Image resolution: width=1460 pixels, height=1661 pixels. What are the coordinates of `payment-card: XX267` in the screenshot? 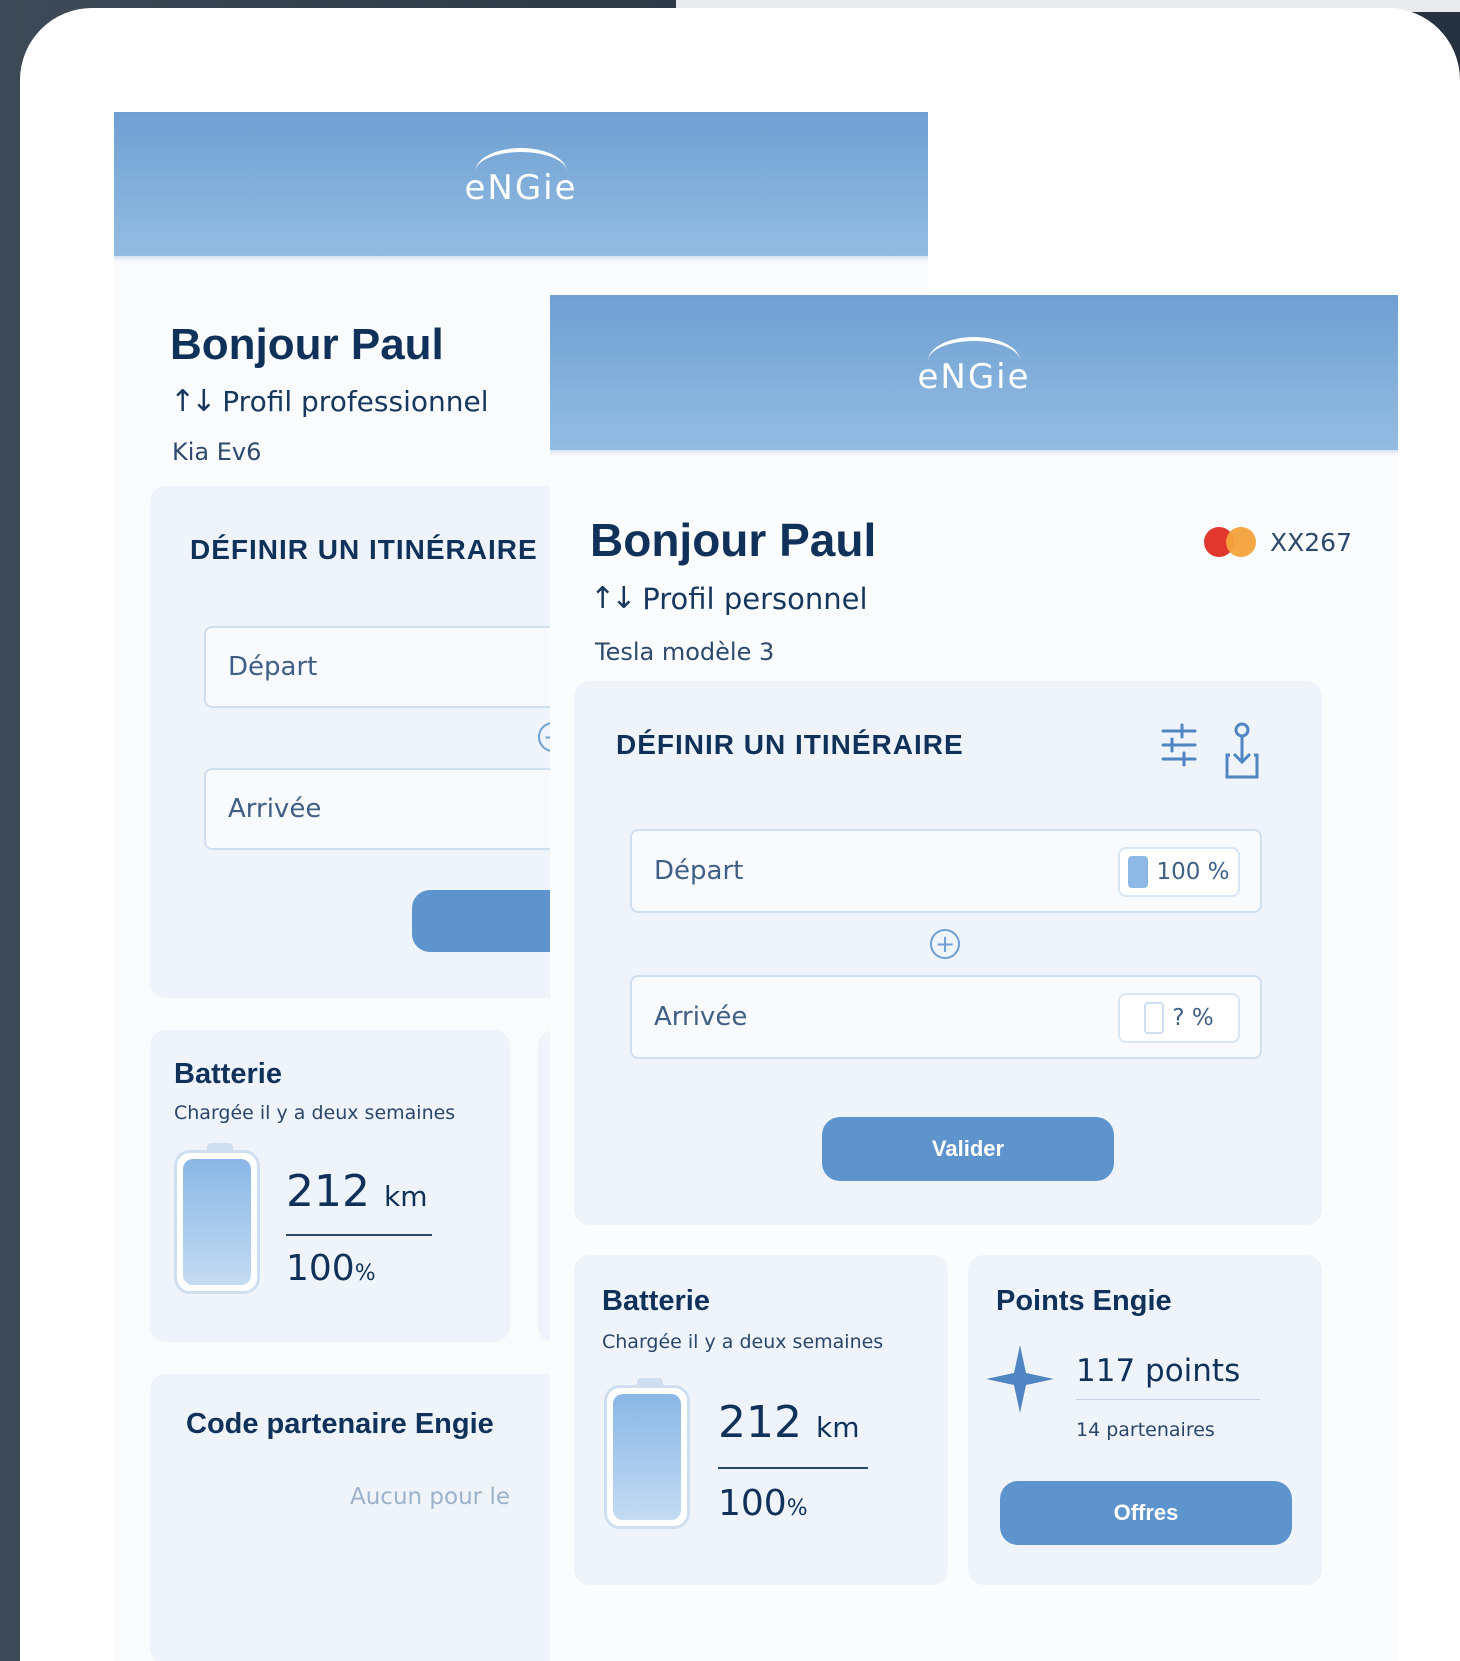 It's located at (1278, 542).